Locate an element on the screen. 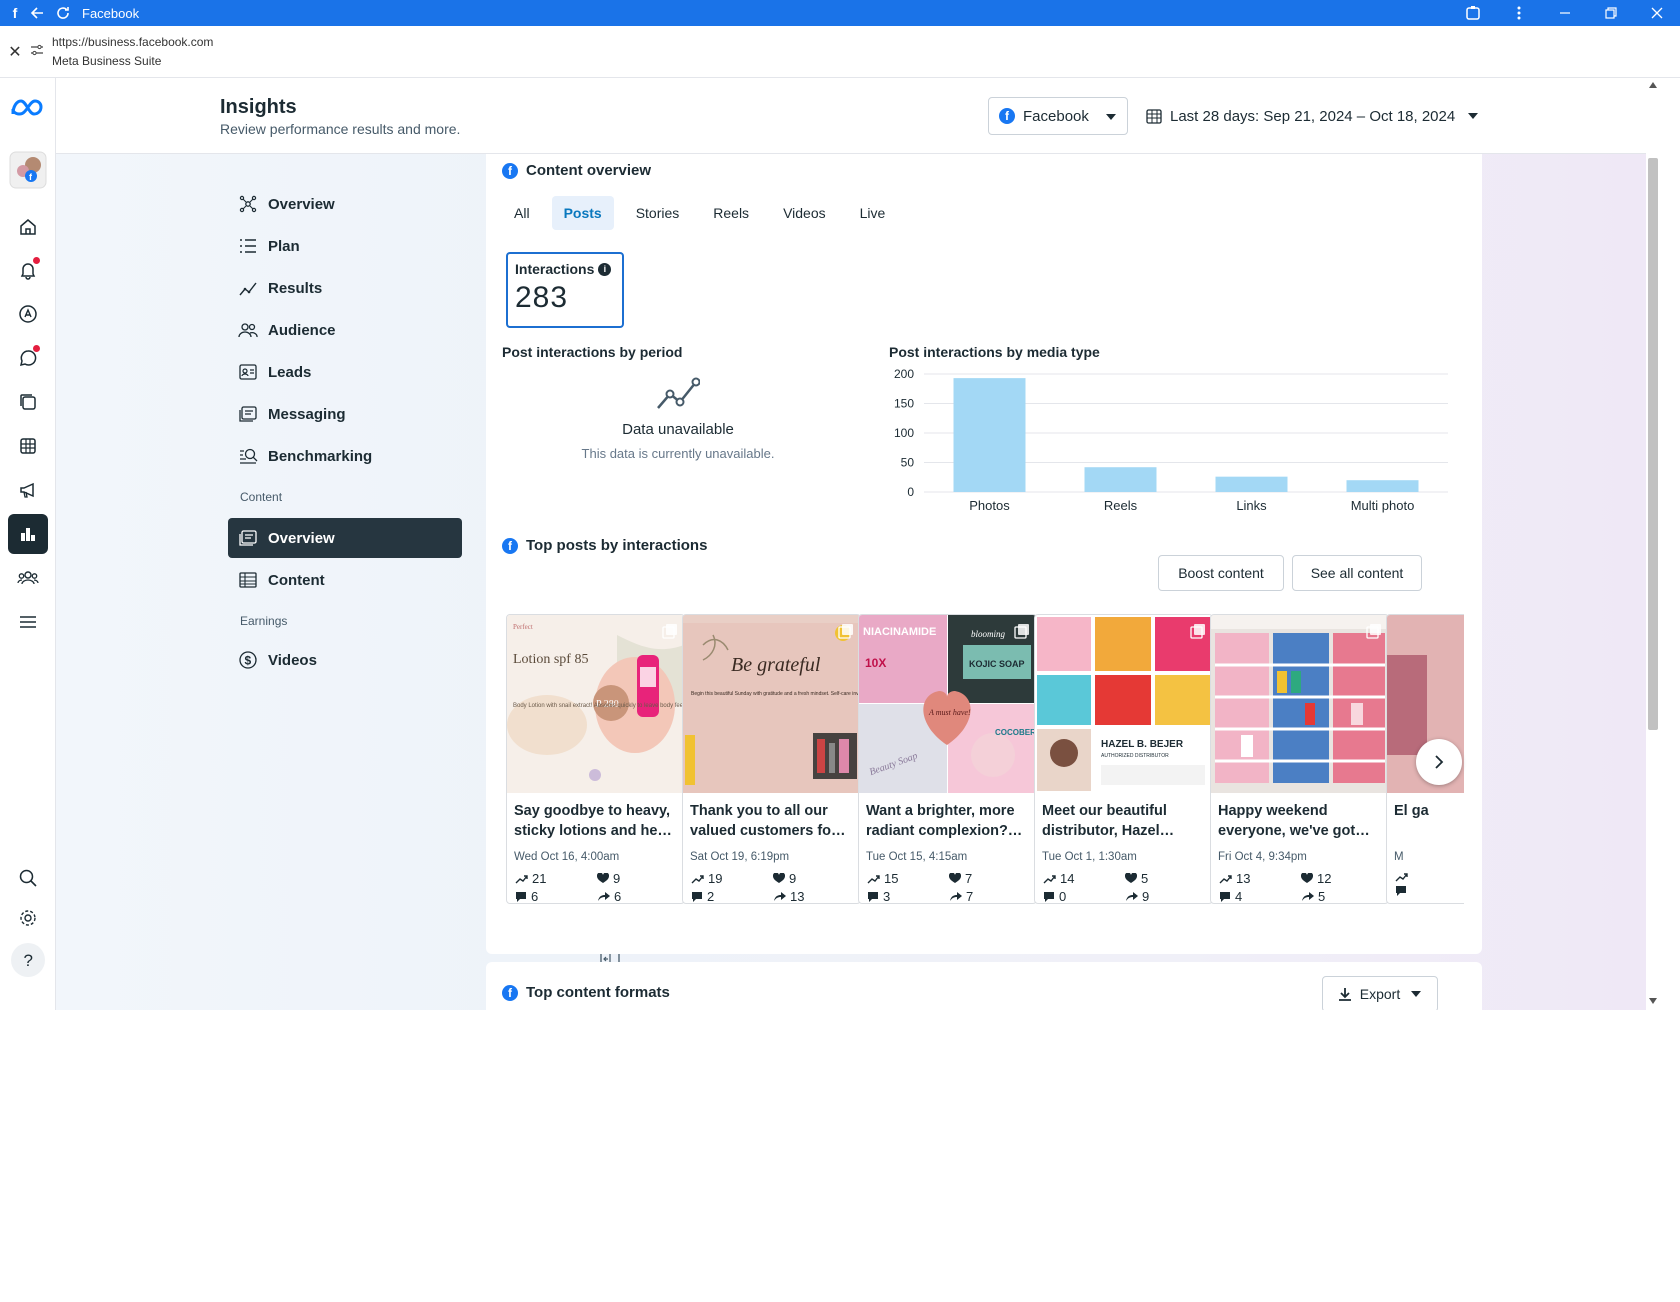  interactions-metric-card: Interactions i 283 is located at coordinates (565, 290).